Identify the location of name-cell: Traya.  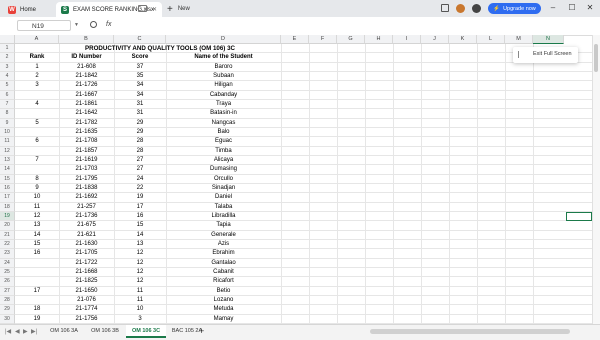
(223, 104).